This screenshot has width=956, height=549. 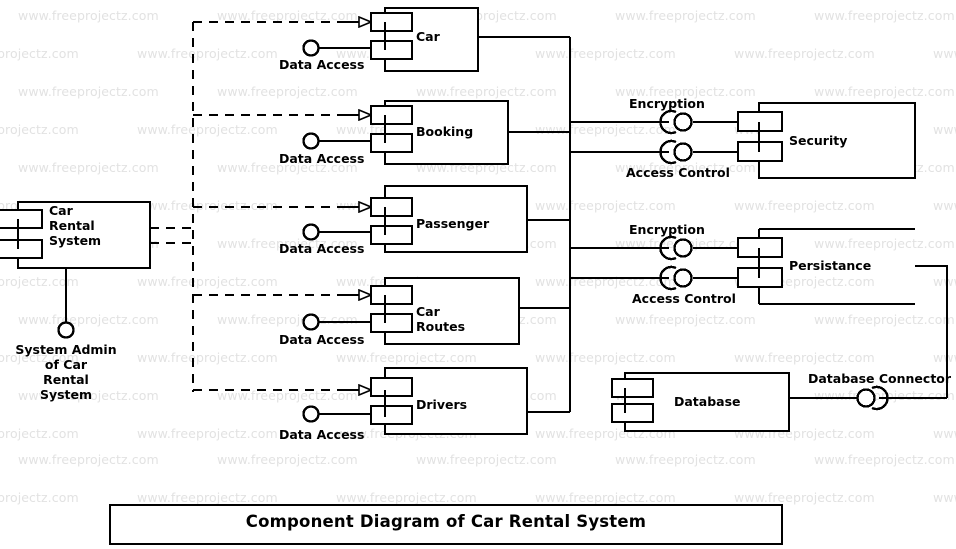 I want to click on component-label-database: Database, so click(x=707, y=401).